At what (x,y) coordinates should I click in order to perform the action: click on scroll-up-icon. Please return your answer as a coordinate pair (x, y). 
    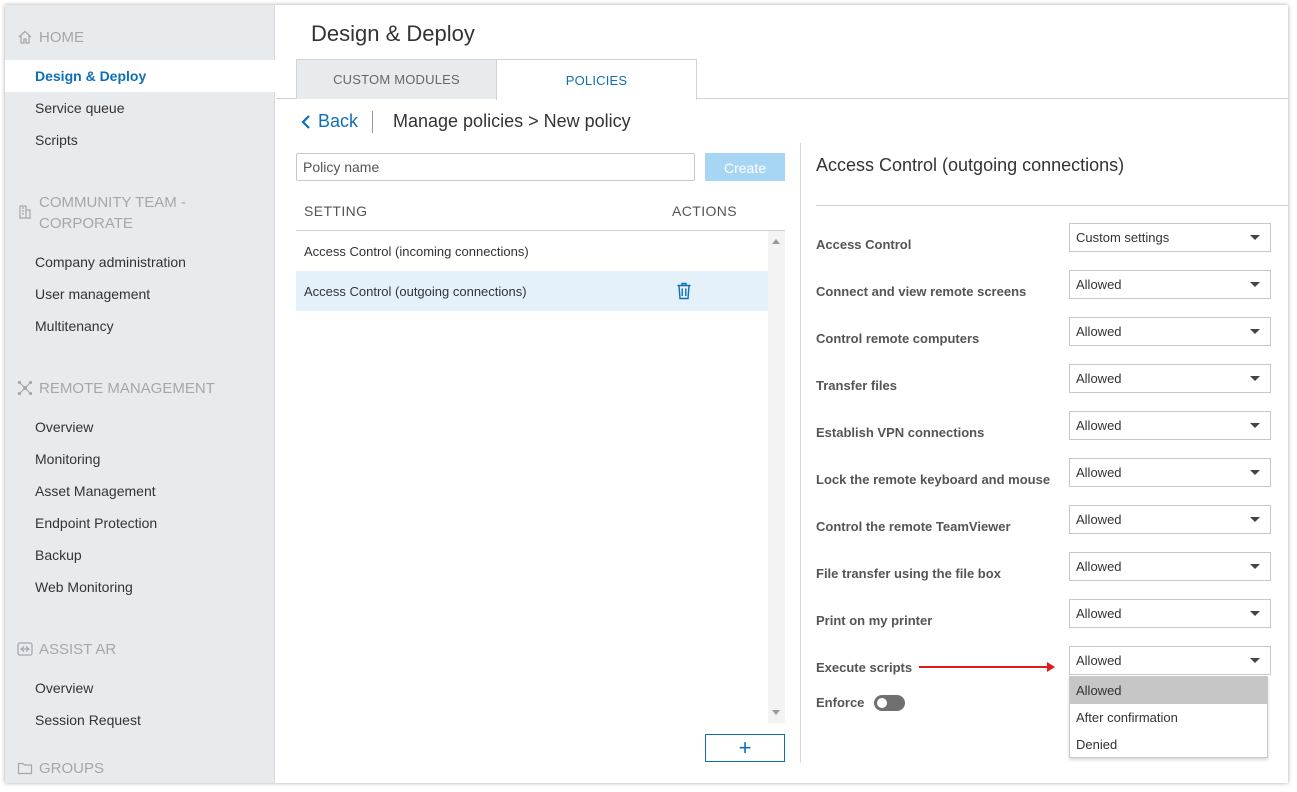
    Looking at the image, I should click on (776, 241).